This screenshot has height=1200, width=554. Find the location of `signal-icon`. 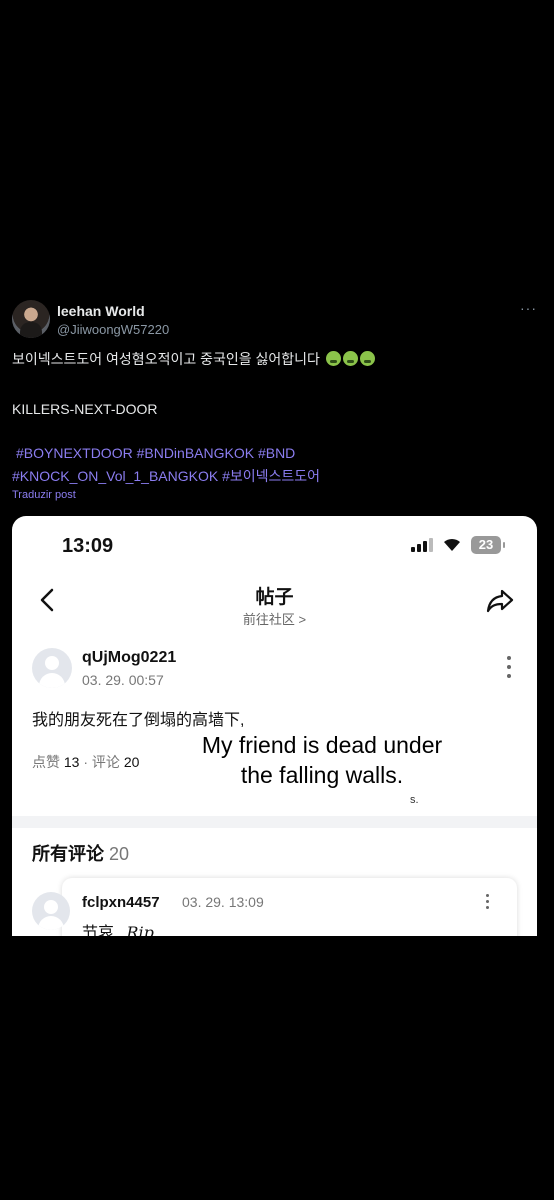

signal-icon is located at coordinates (422, 545).